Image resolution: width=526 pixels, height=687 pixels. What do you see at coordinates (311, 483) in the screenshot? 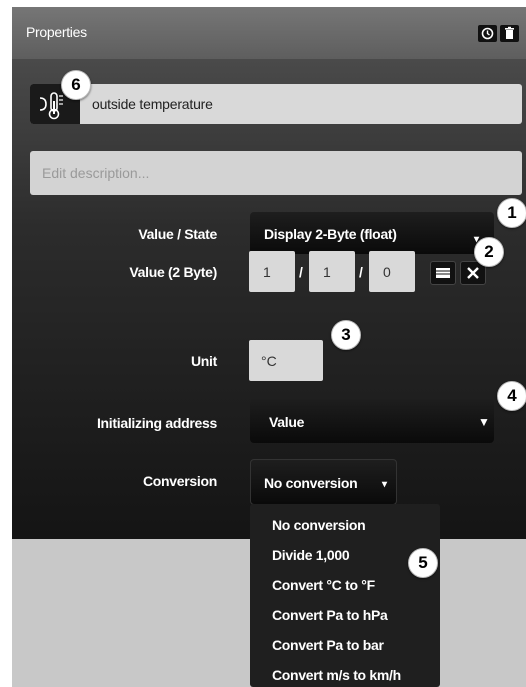
I see `conversion-value: No conversion` at bounding box center [311, 483].